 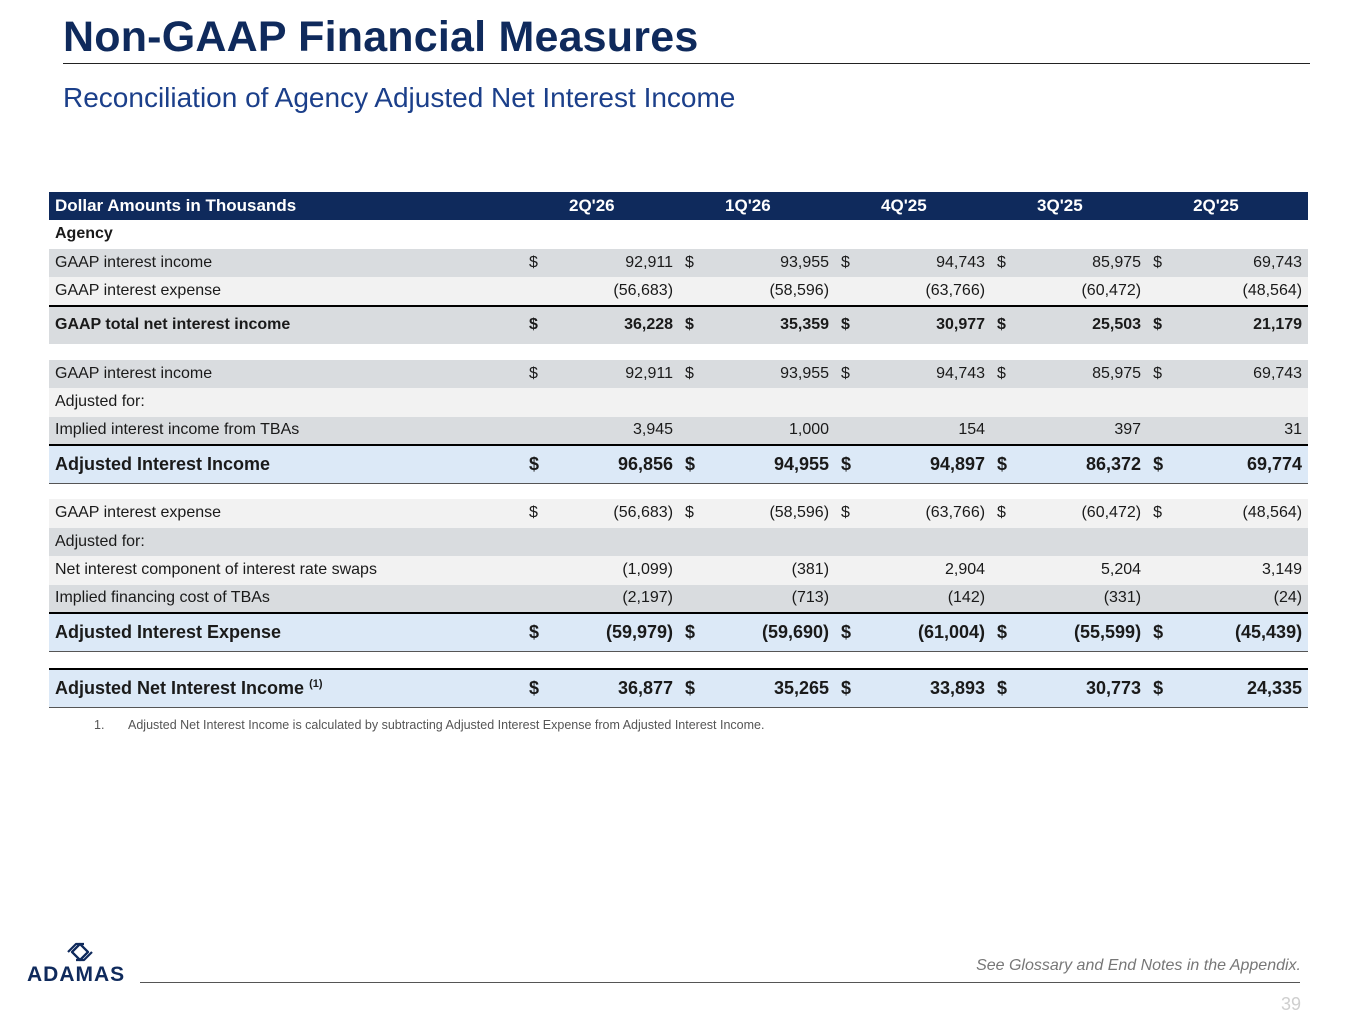 I want to click on row-label: Adjusted Interest Expense, so click(x=286, y=632).